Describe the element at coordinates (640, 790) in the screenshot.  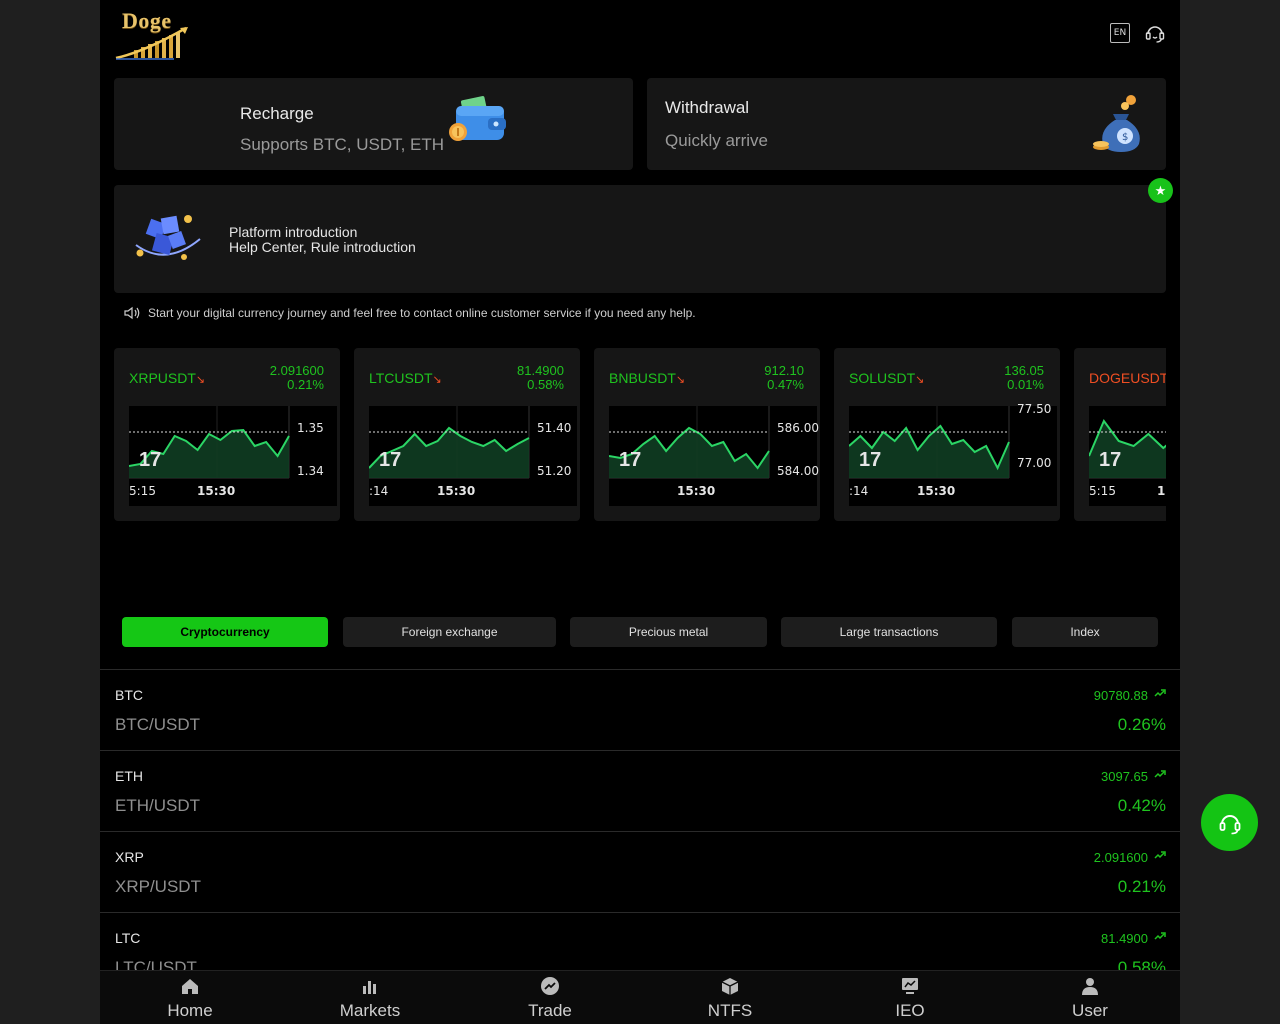
I see `market-row: ETH ETH/USDT 3097.65 0.42%` at that location.